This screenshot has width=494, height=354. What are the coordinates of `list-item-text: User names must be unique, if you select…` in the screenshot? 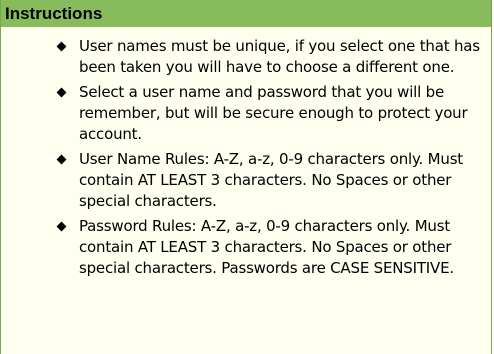 It's located at (279, 56).